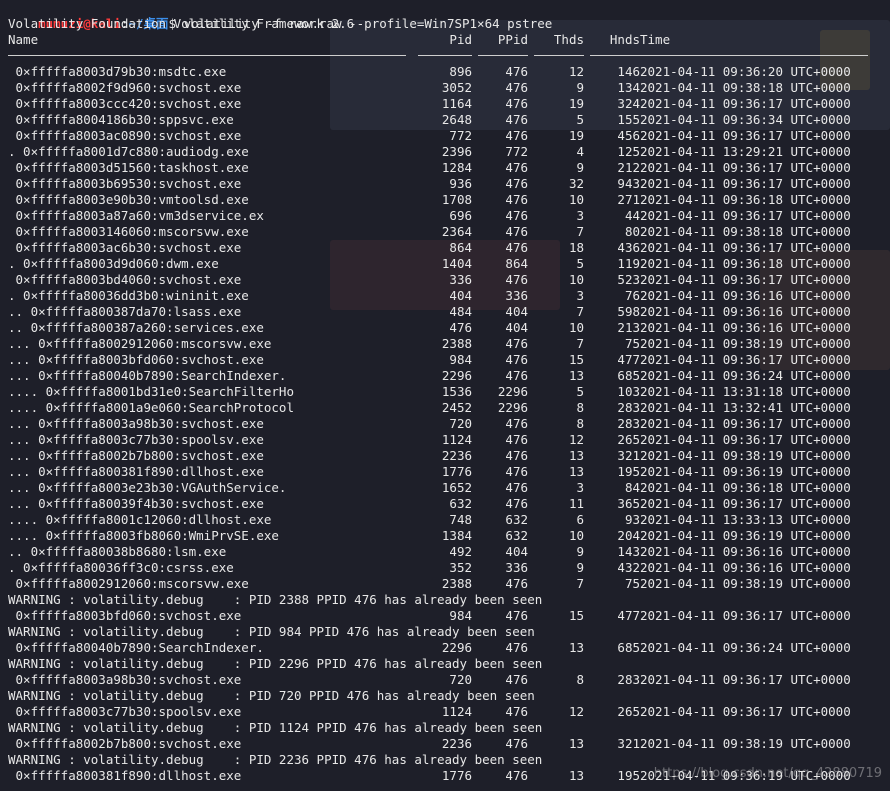 This screenshot has width=890, height=791. What do you see at coordinates (125, 135) in the screenshot?
I see `process-name: 0×fffffa8003ac0890:svchost.exe` at bounding box center [125, 135].